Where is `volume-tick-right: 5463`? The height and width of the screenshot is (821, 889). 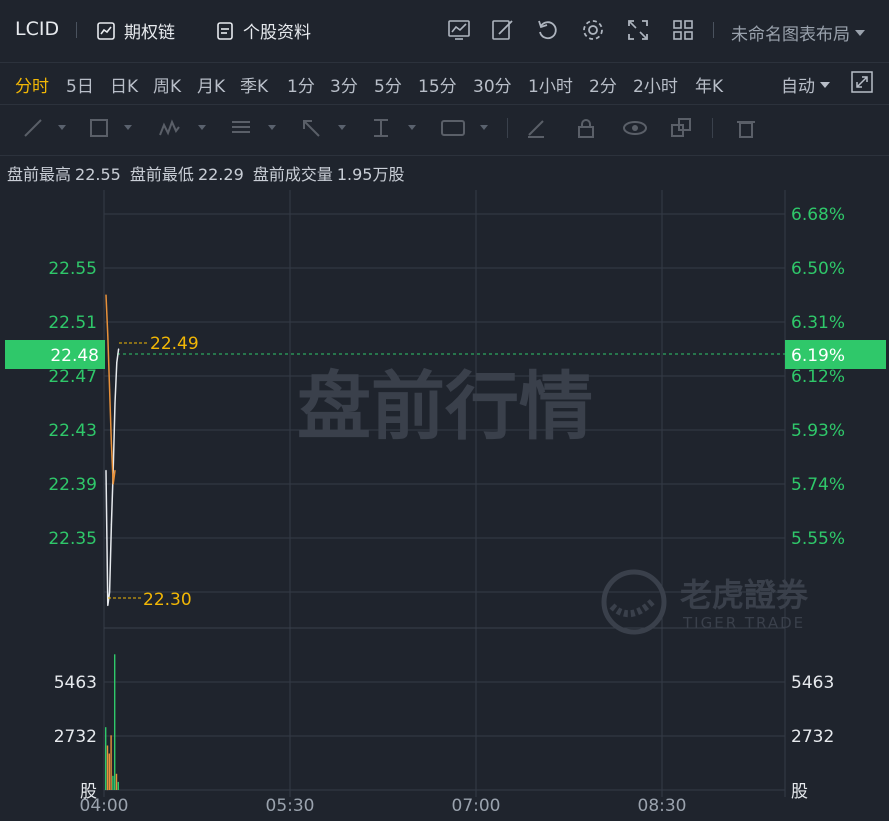 volume-tick-right: 5463 is located at coordinates (812, 683).